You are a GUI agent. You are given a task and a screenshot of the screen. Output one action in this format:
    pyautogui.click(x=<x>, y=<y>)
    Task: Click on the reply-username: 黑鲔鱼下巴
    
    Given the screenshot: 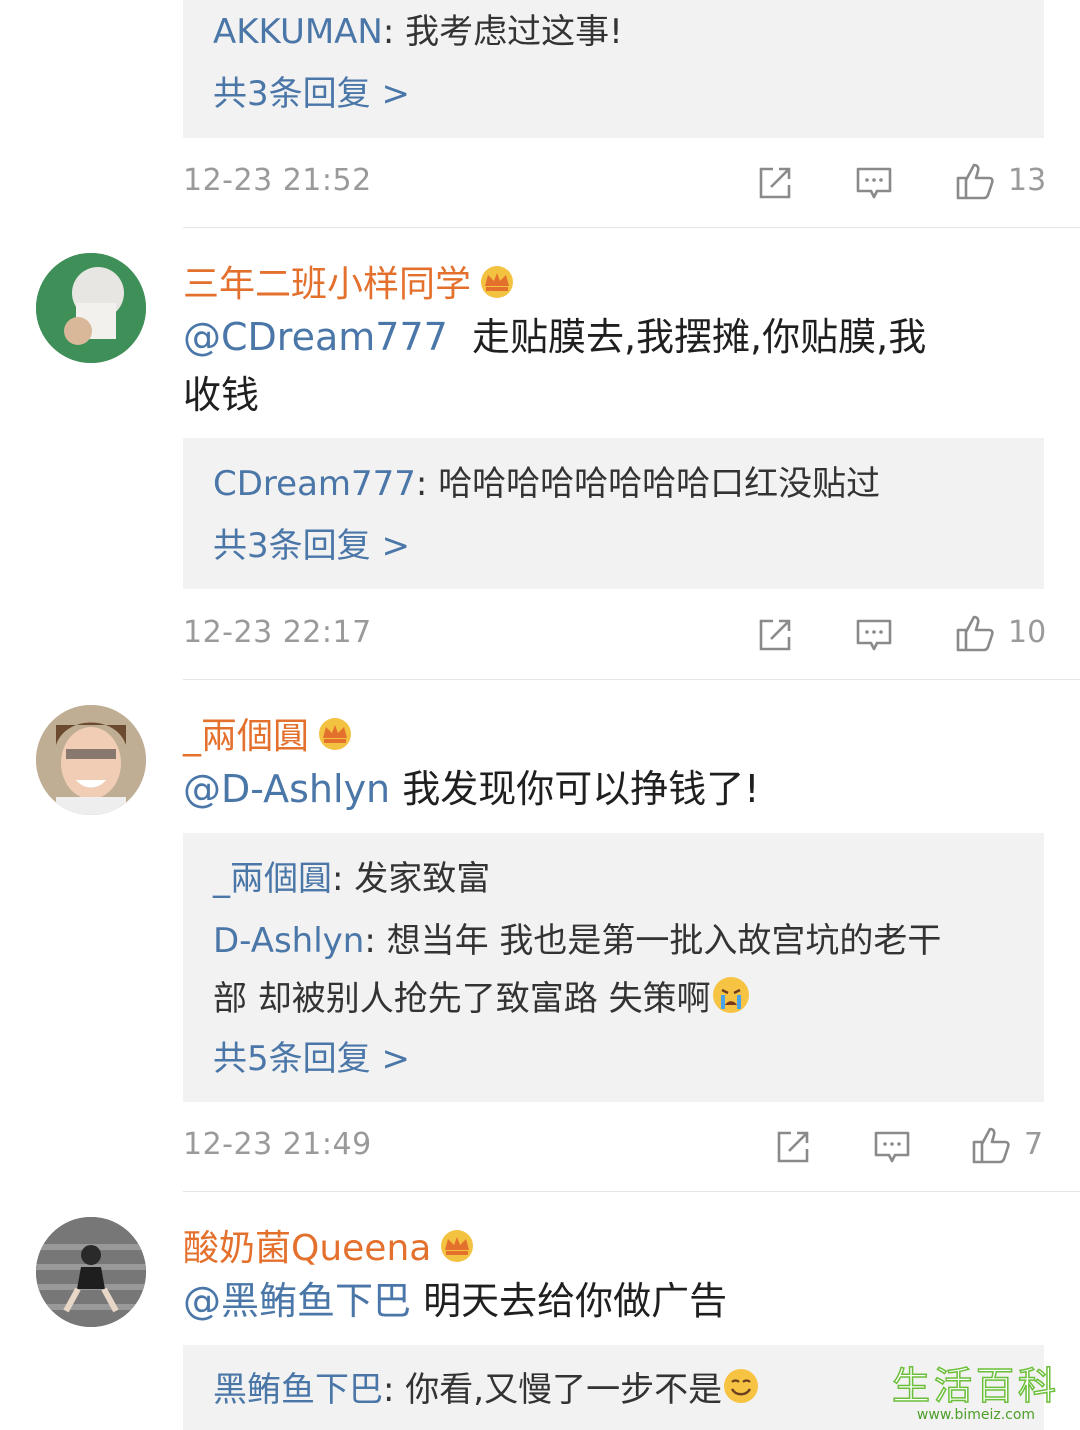 What is the action you would take?
    pyautogui.click(x=298, y=1390)
    